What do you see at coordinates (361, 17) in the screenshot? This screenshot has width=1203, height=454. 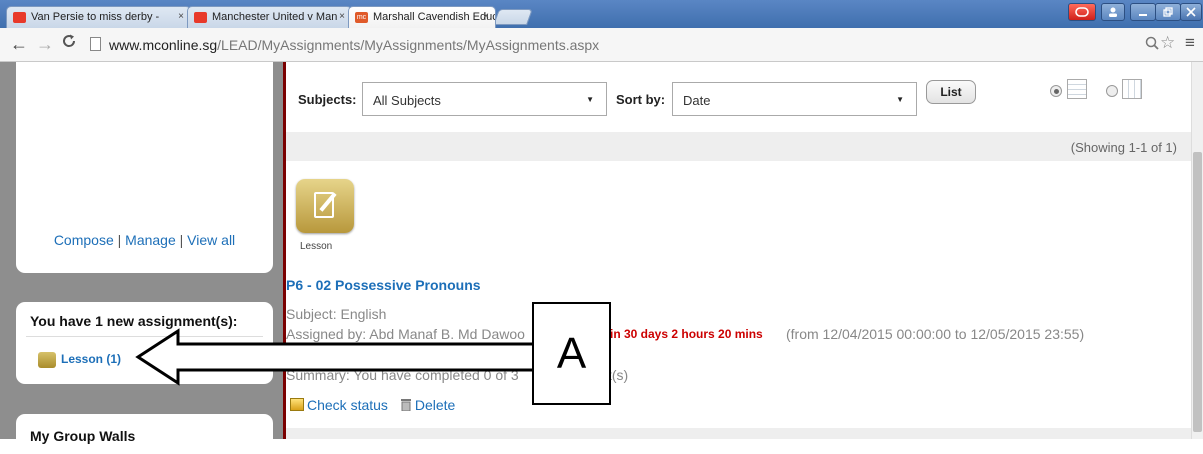 I see `mc-favicon-icon: mc` at bounding box center [361, 17].